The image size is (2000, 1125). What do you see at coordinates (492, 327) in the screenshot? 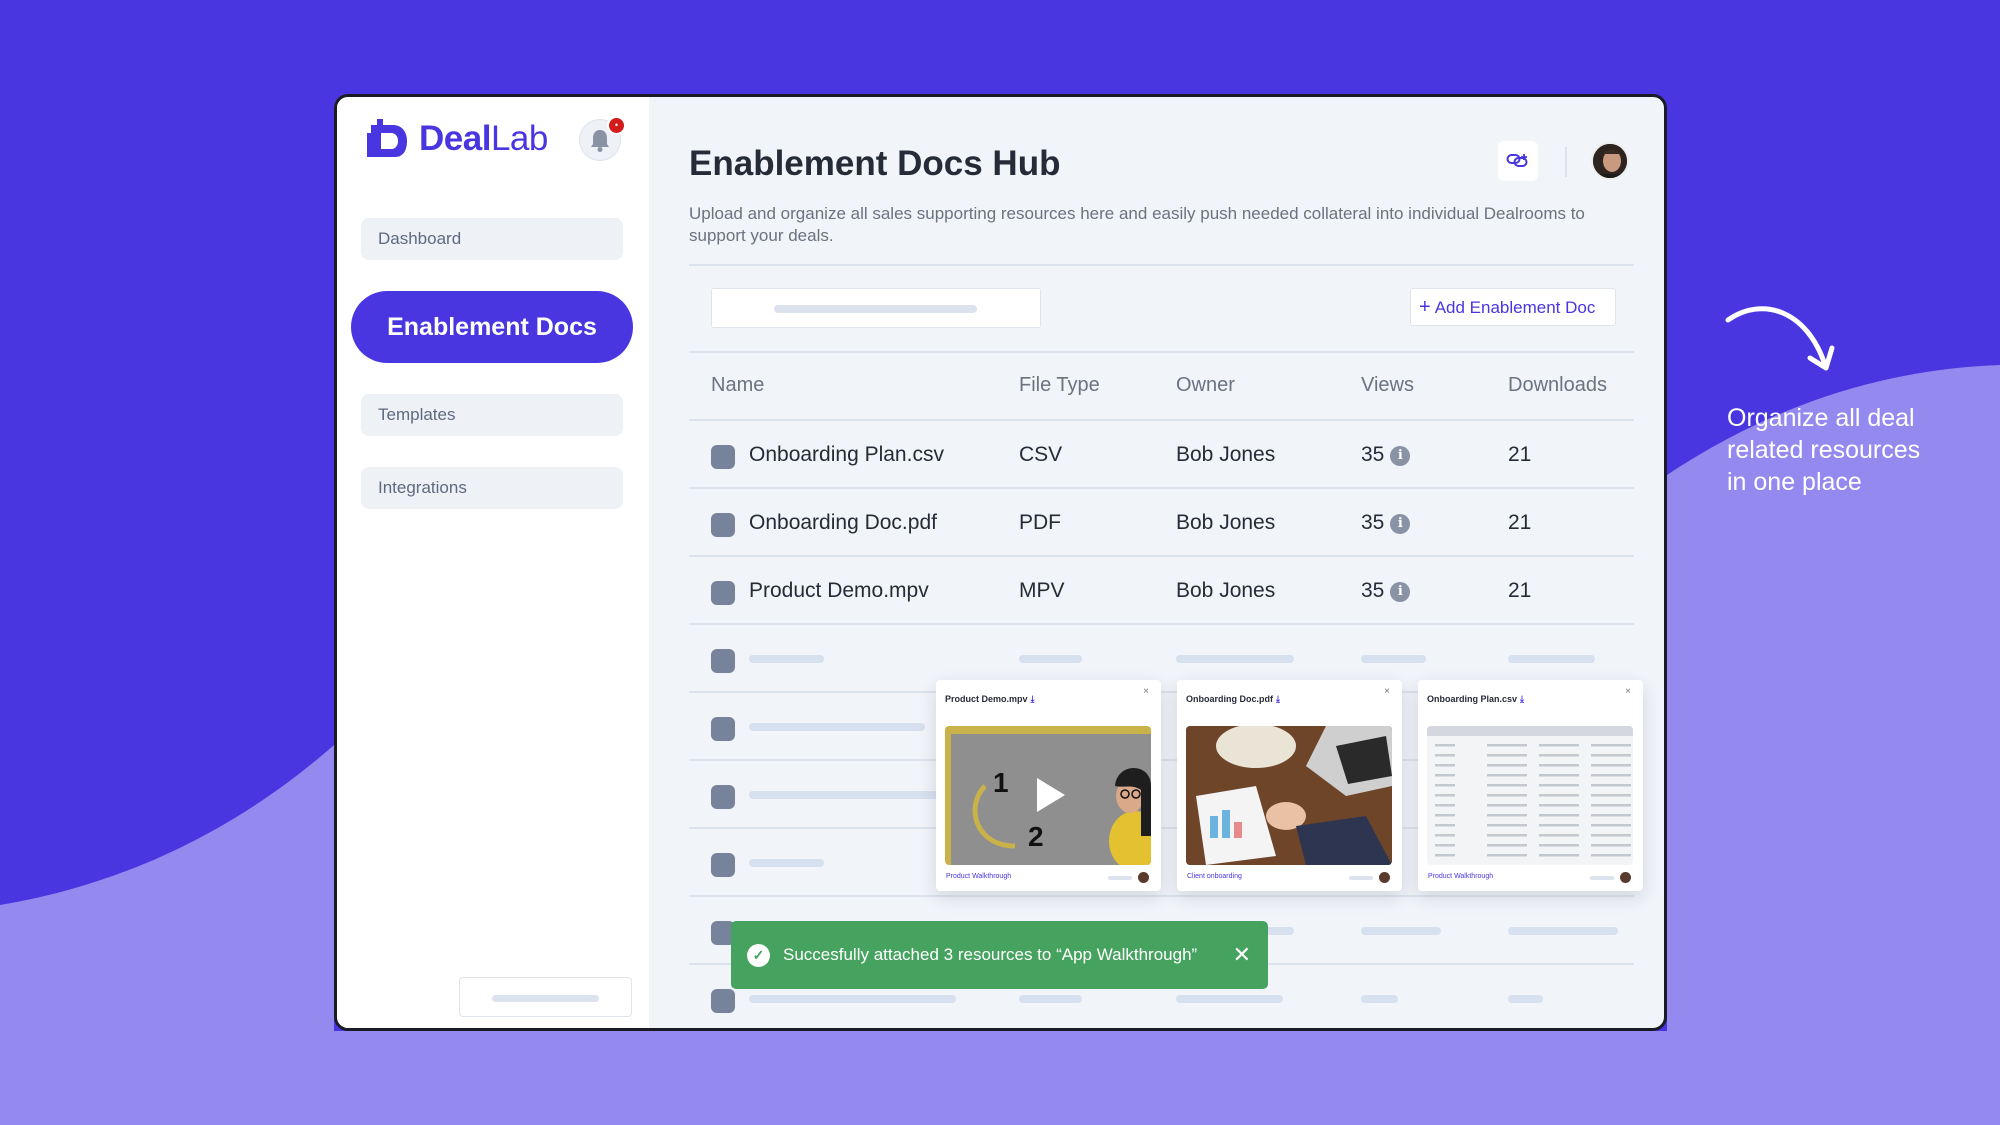
I see `sidebar-item-enablement-docs: Enablement Docs` at bounding box center [492, 327].